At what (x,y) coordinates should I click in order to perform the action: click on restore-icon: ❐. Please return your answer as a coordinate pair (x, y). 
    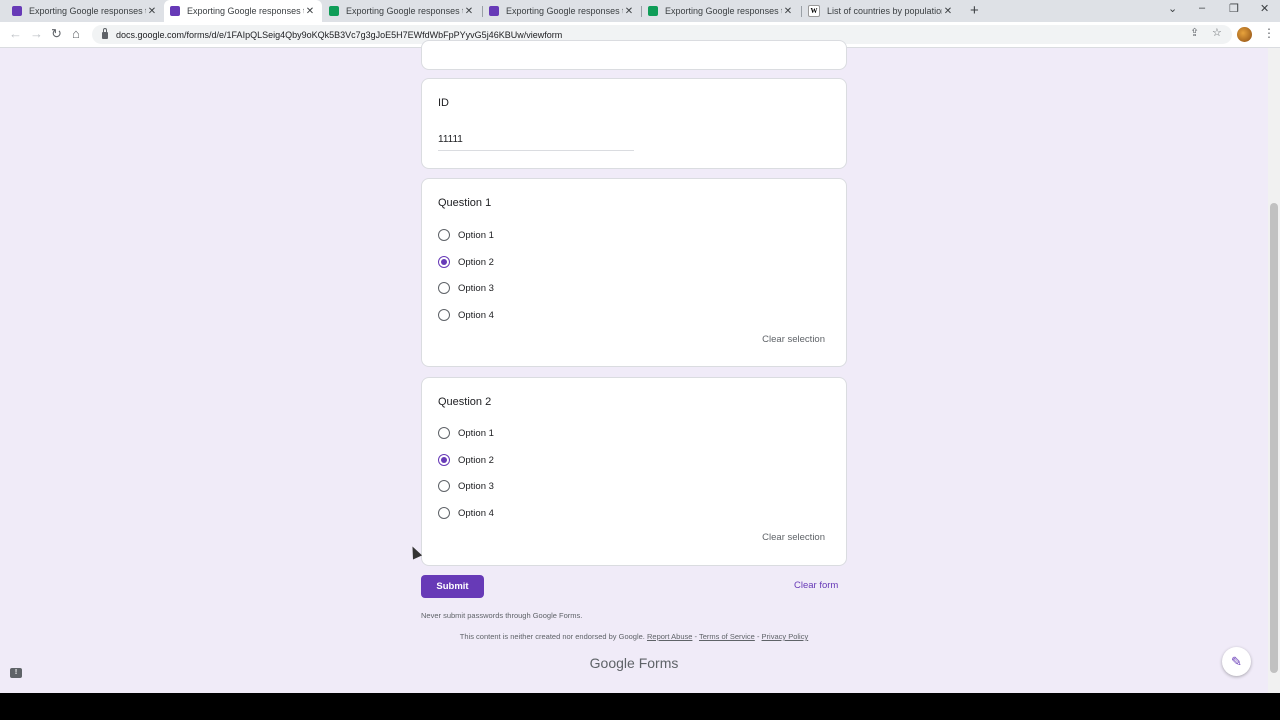
    Looking at the image, I should click on (1234, 8).